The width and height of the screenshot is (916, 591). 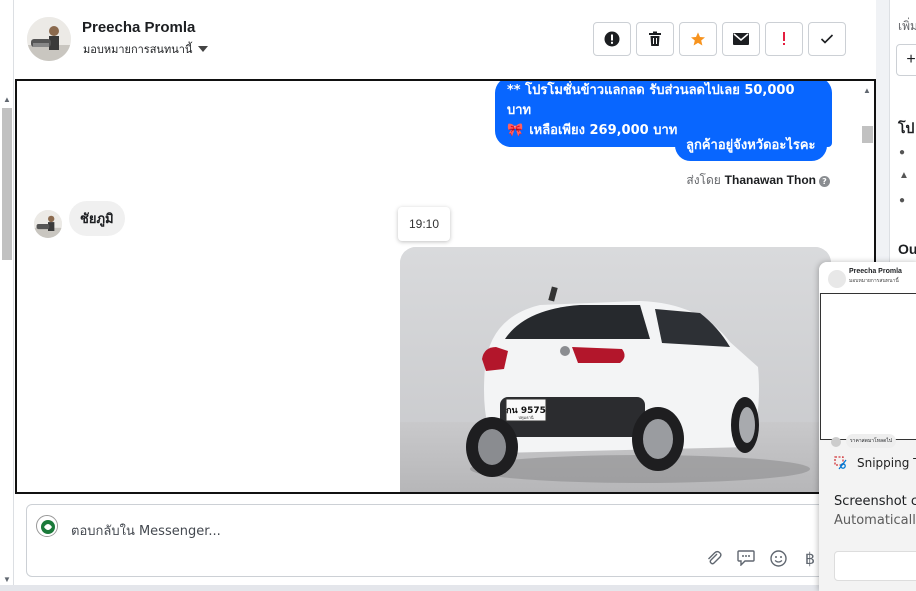 What do you see at coordinates (48, 224) in the screenshot?
I see `contact-avatar-small` at bounding box center [48, 224].